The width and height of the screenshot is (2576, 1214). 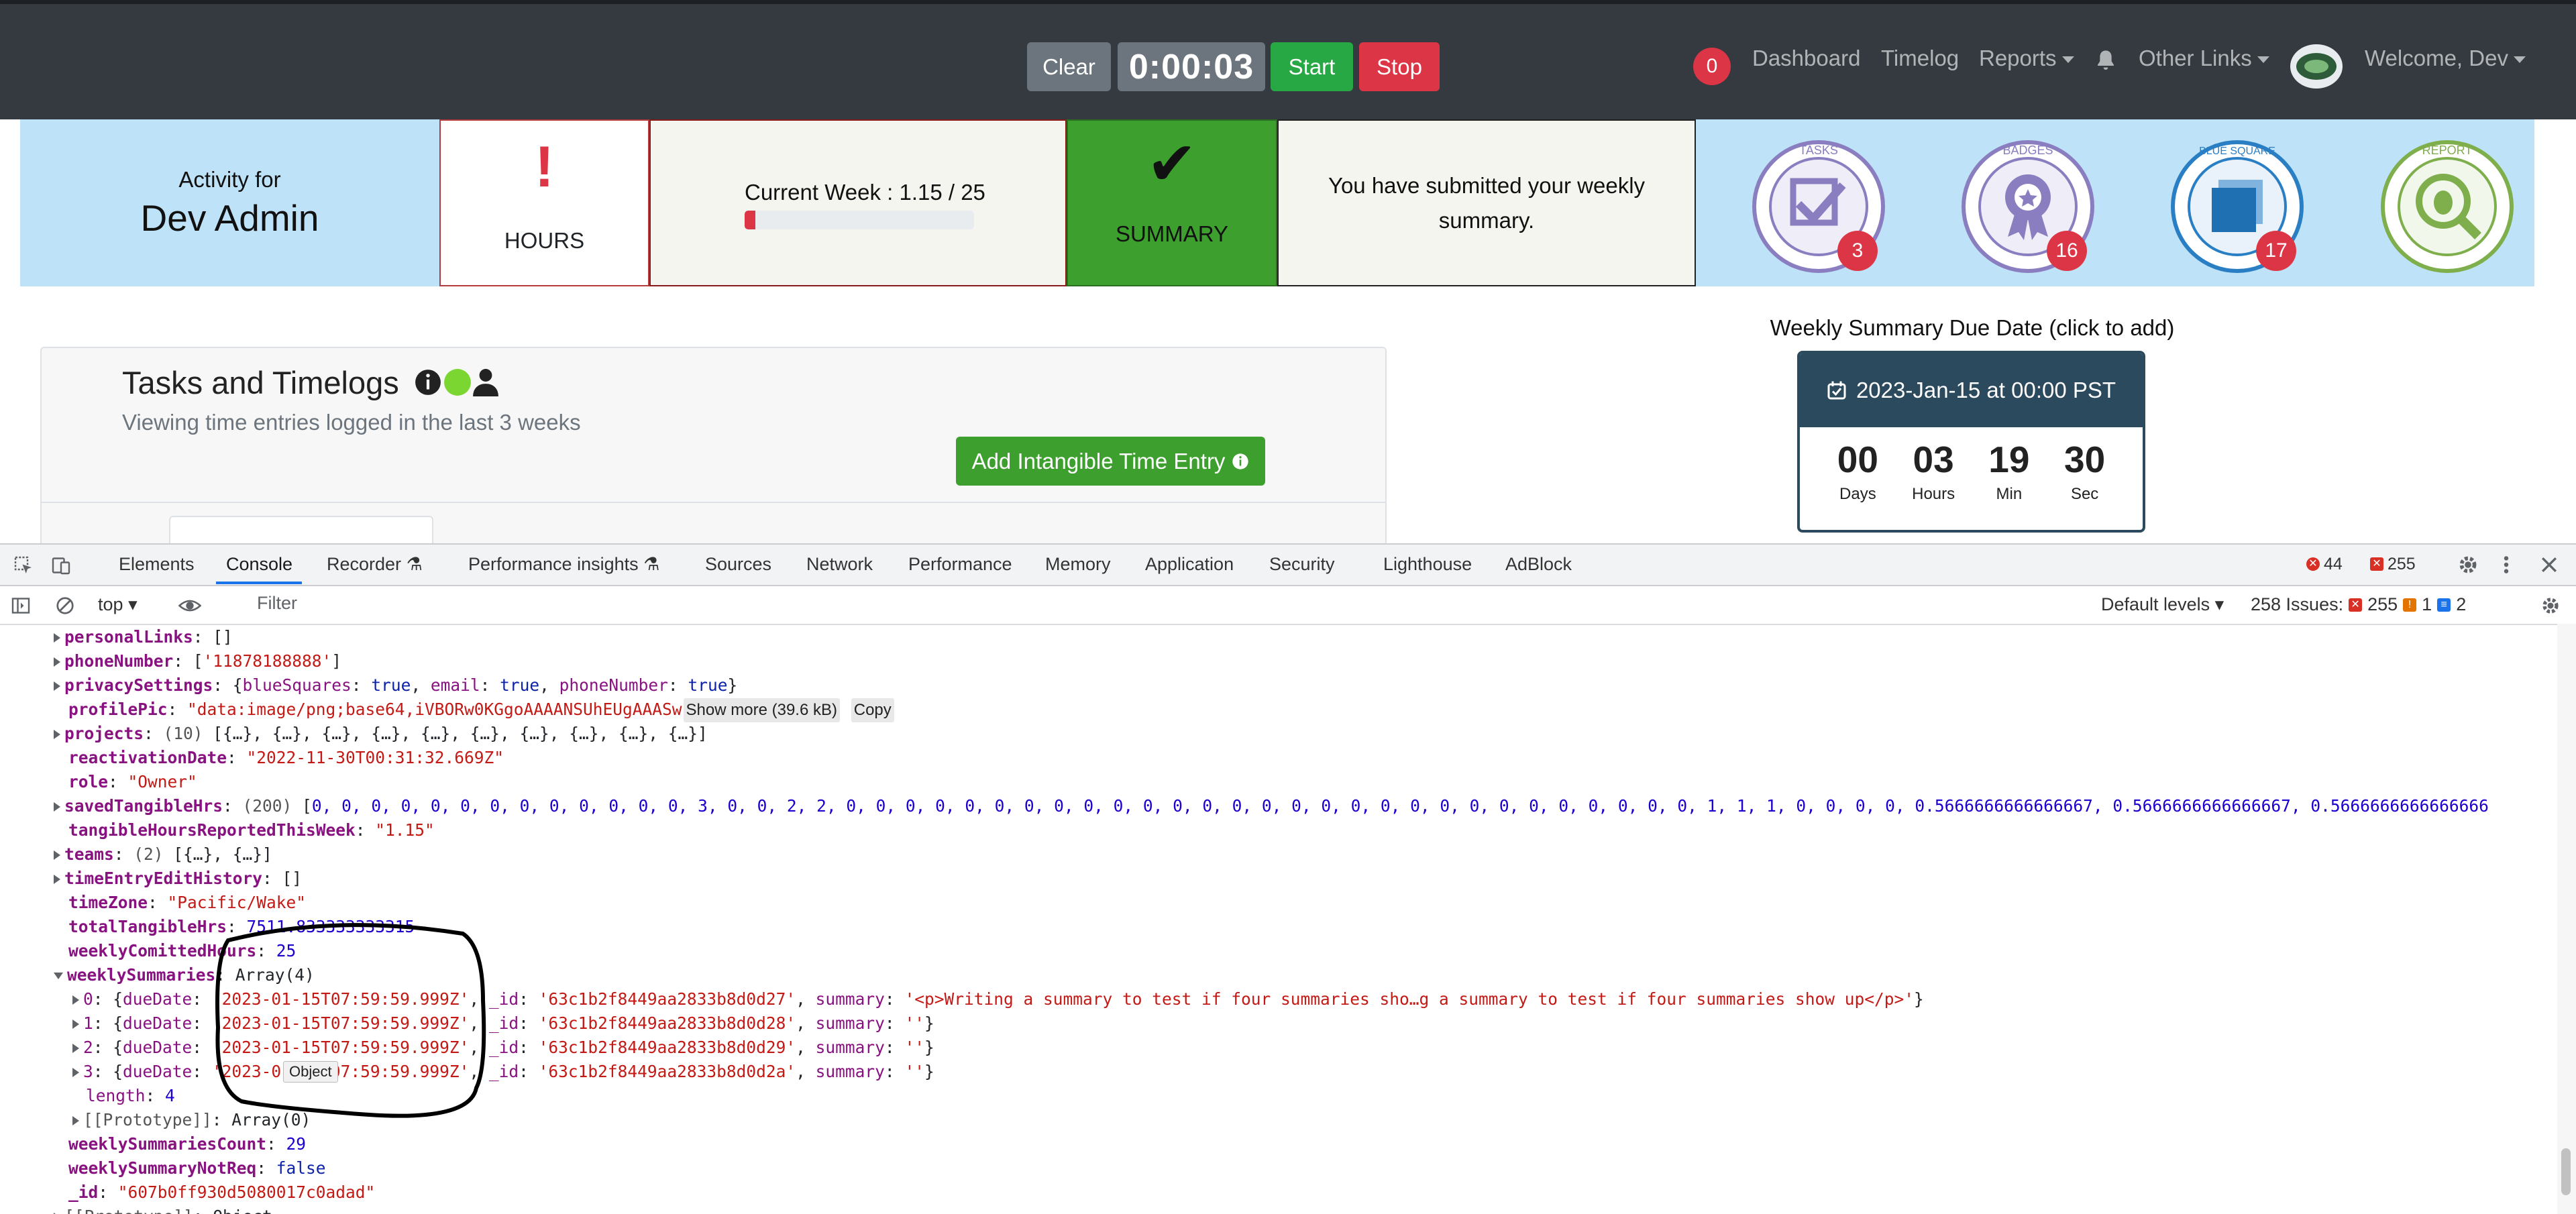 What do you see at coordinates (187, 903) in the screenshot?
I see `console-line: timeZone: "Pacific/Wake"` at bounding box center [187, 903].